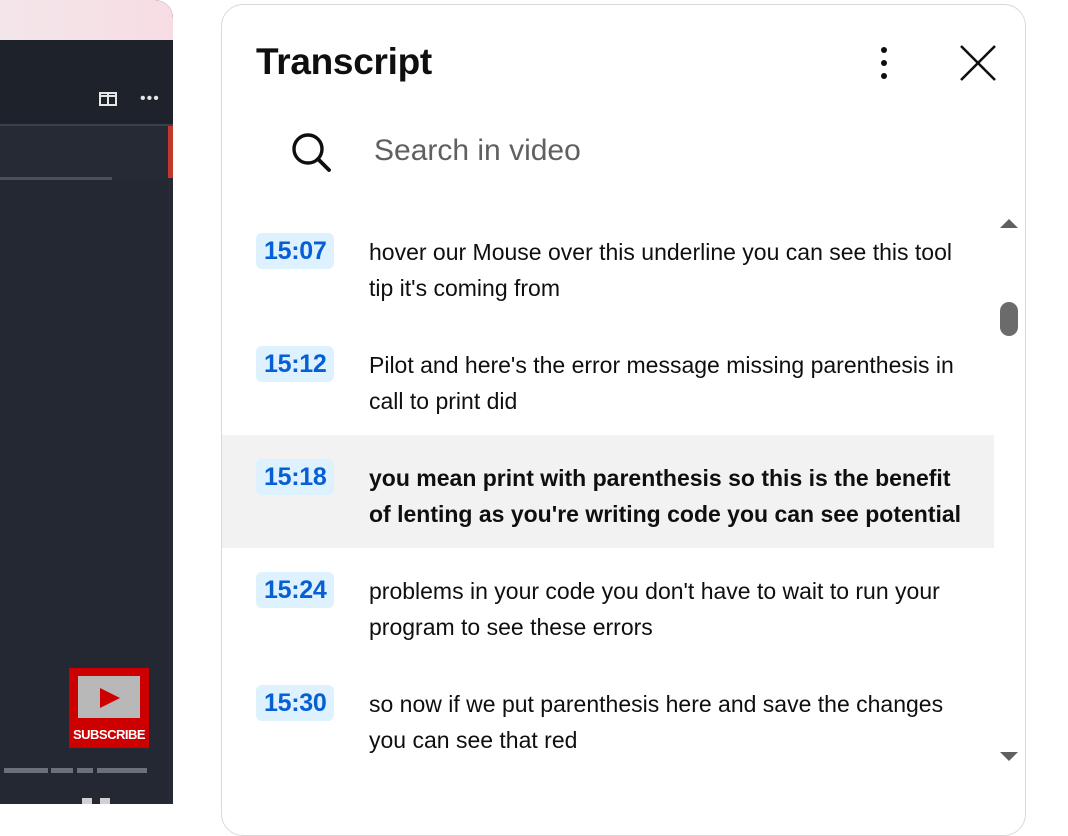 The width and height of the screenshot is (1068, 836). What do you see at coordinates (295, 477) in the screenshot?
I see `timestamp: 15:18` at bounding box center [295, 477].